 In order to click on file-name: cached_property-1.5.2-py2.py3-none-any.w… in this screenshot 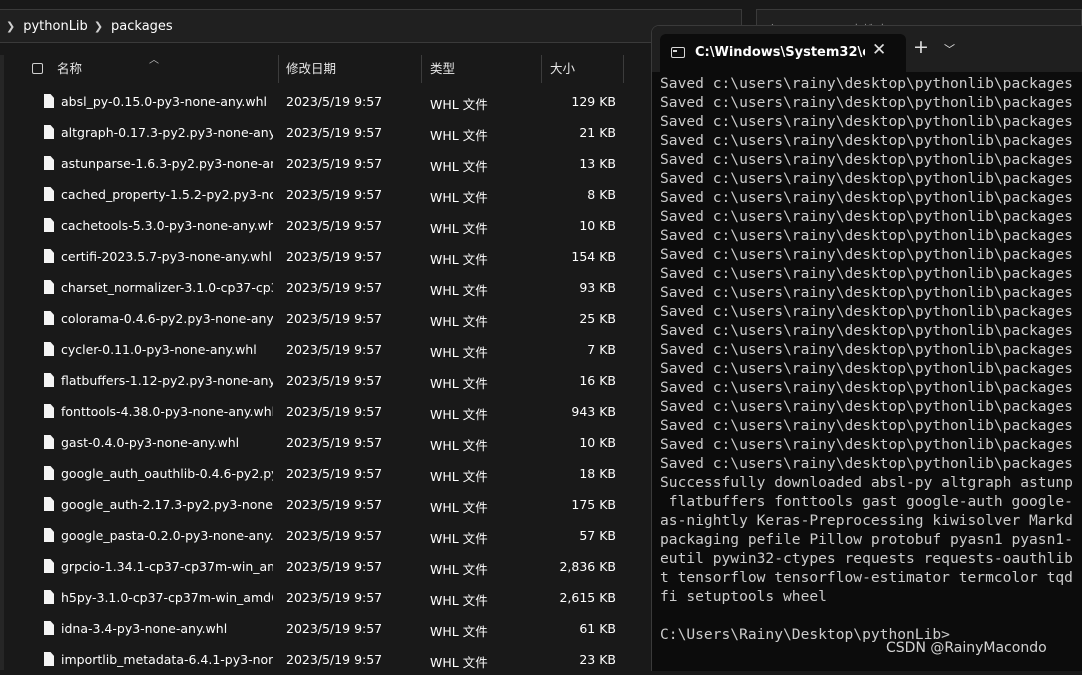, I will do `click(167, 194)`.